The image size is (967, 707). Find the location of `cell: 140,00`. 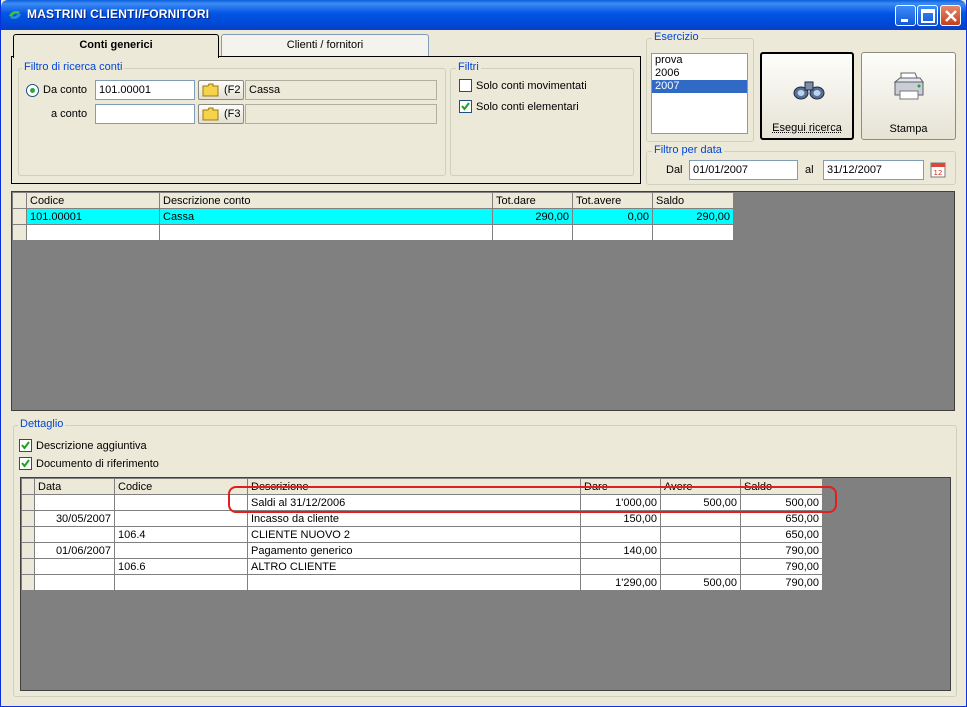

cell: 140,00 is located at coordinates (620, 550).